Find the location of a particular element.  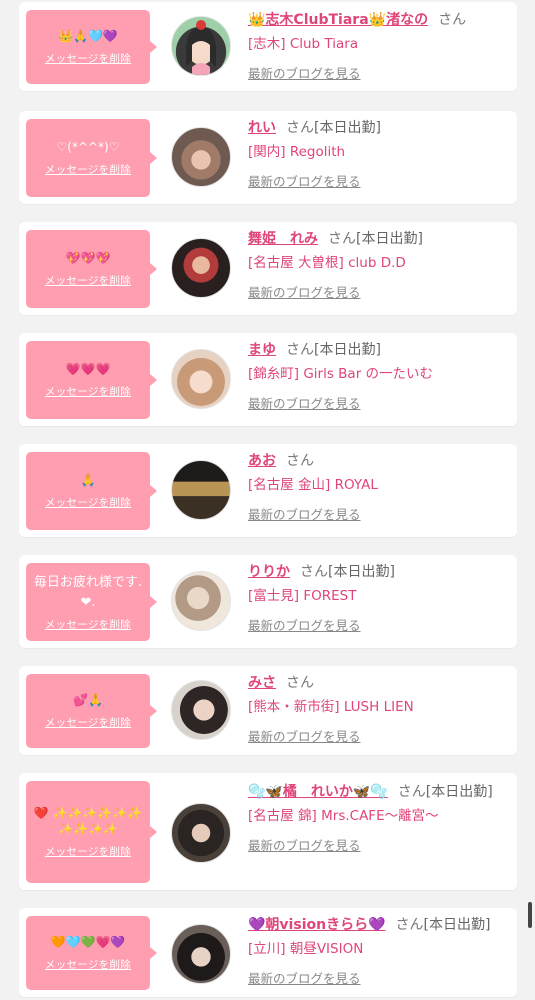

message-text: ♡(*^^*)♡ is located at coordinates (88, 147).